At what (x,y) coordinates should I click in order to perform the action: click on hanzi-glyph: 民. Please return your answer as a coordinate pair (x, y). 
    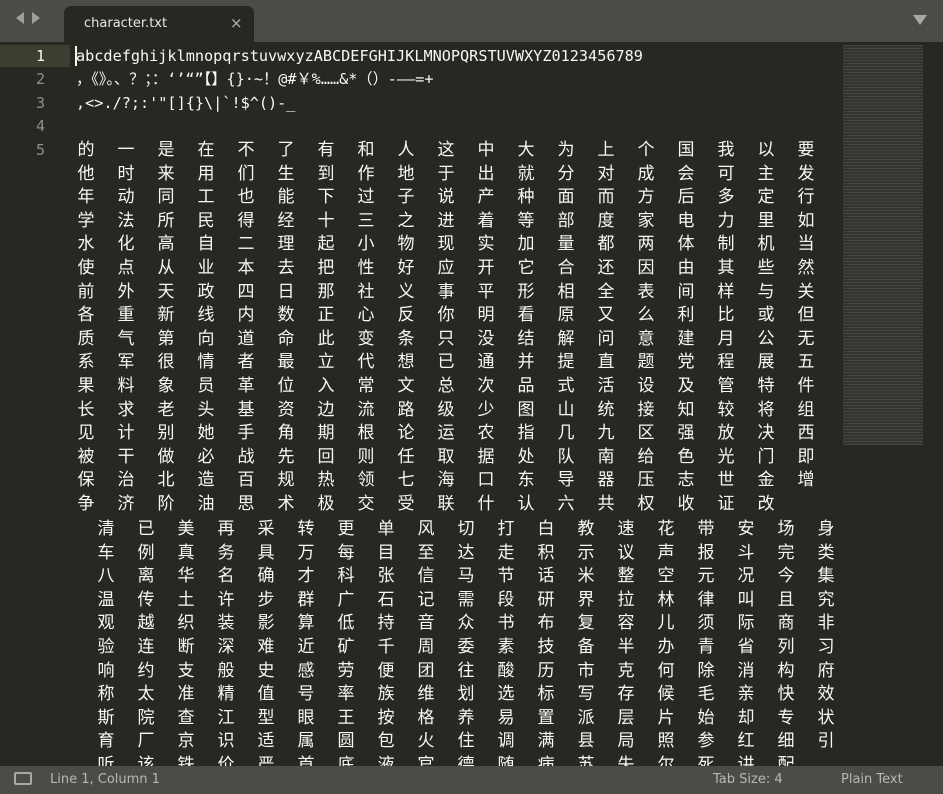
    Looking at the image, I should click on (206, 220).